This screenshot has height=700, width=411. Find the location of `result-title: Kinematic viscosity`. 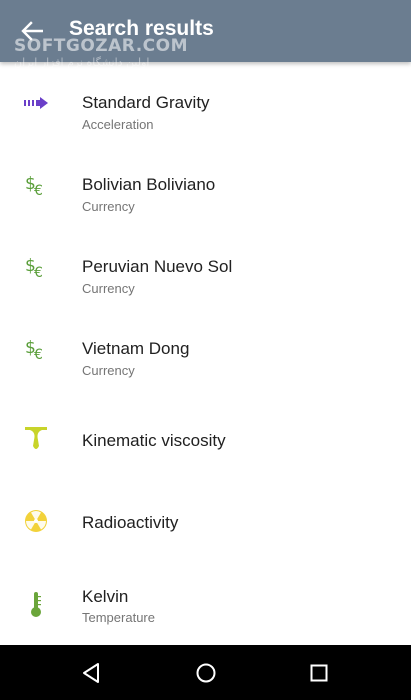

result-title: Kinematic viscosity is located at coordinates (154, 440).